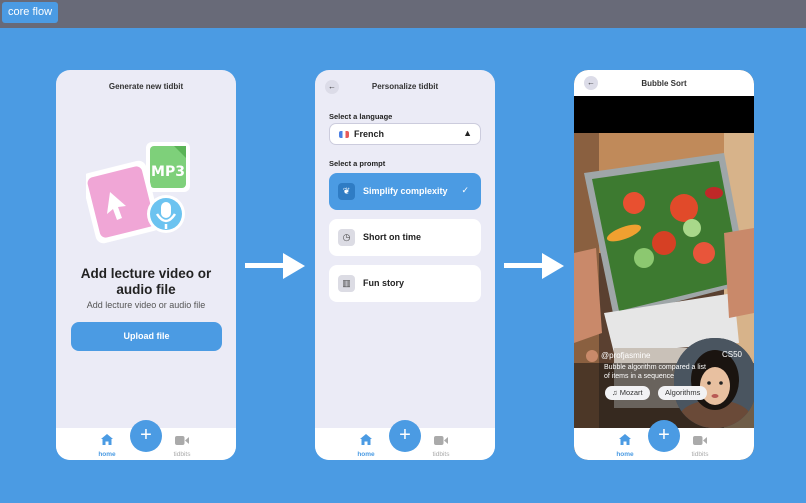 The height and width of the screenshot is (503, 806). Describe the element at coordinates (627, 393) in the screenshot. I see `music-chip: ♫ Mozart` at that location.